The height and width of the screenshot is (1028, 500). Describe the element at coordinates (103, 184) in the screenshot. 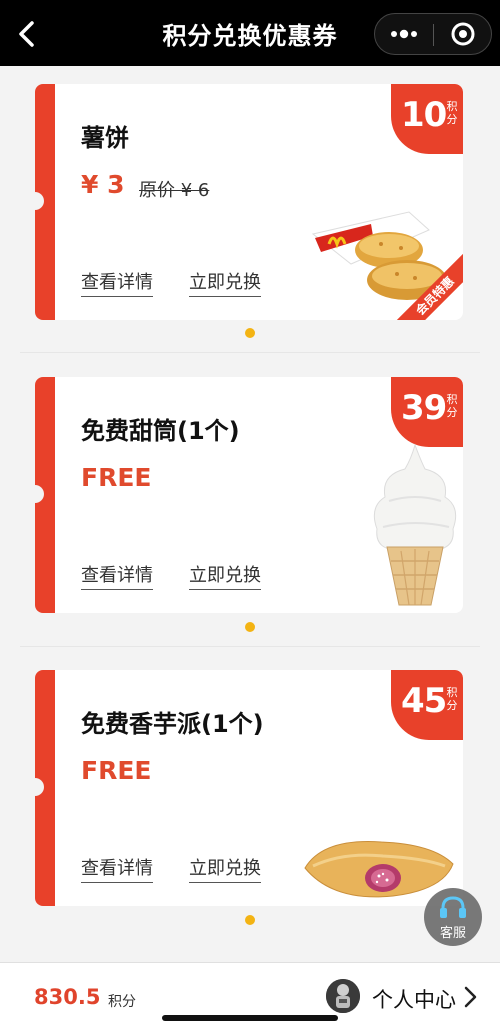

I see `coupon-price: ¥ 3` at that location.